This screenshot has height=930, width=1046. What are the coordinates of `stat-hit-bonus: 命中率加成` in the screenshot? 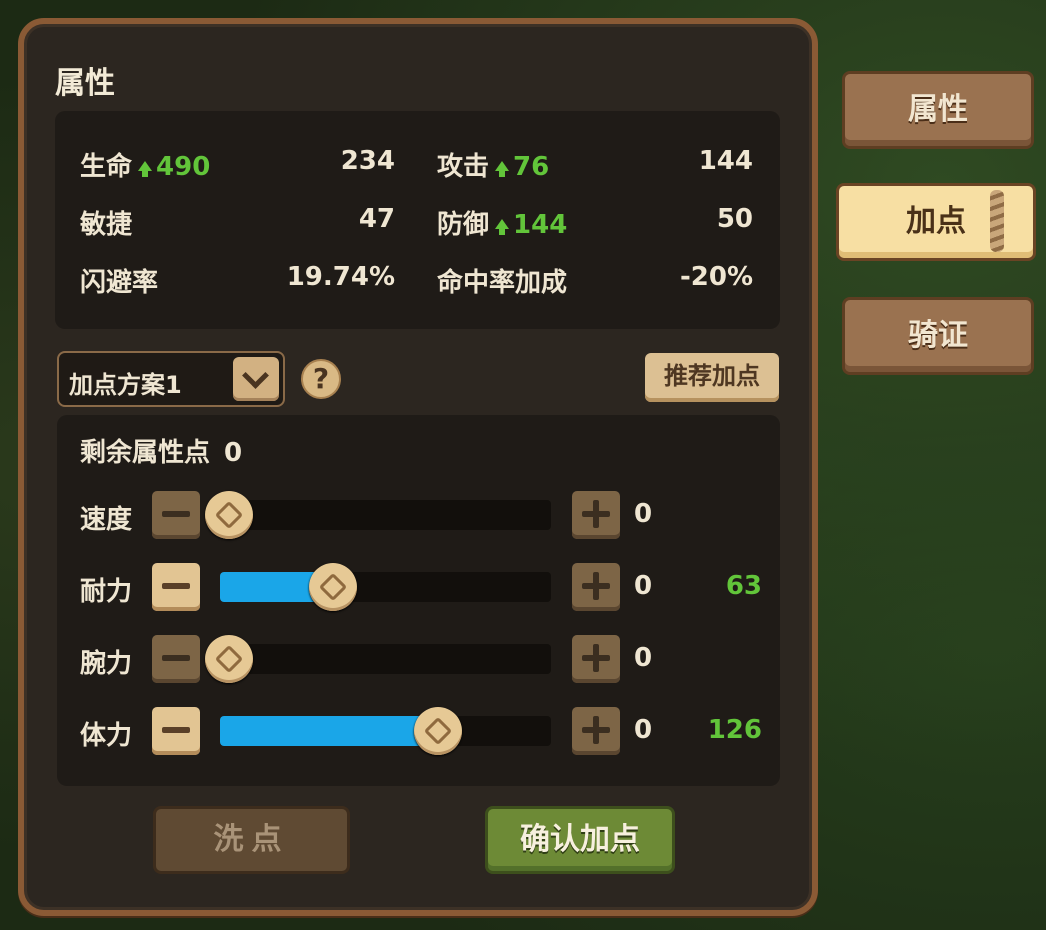 It's located at (502, 280).